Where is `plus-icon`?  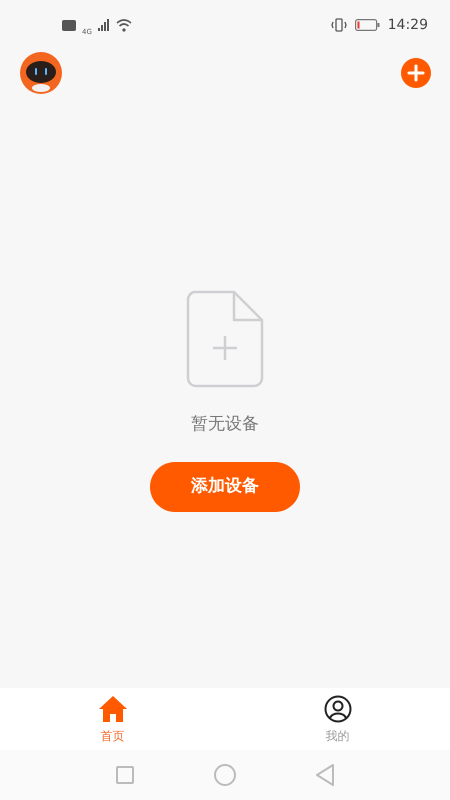
plus-icon is located at coordinates (416, 73).